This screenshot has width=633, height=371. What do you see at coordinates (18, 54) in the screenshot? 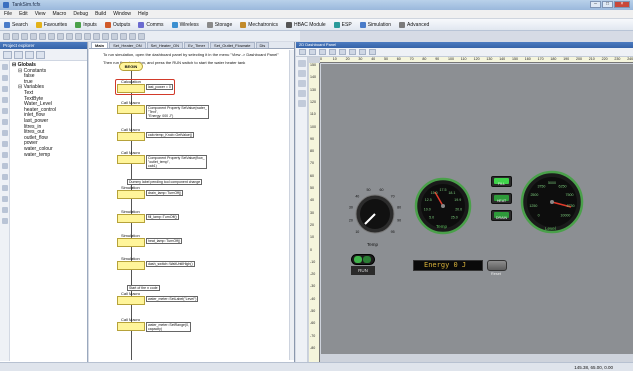
I see `macros-tab-icon` at bounding box center [18, 54].